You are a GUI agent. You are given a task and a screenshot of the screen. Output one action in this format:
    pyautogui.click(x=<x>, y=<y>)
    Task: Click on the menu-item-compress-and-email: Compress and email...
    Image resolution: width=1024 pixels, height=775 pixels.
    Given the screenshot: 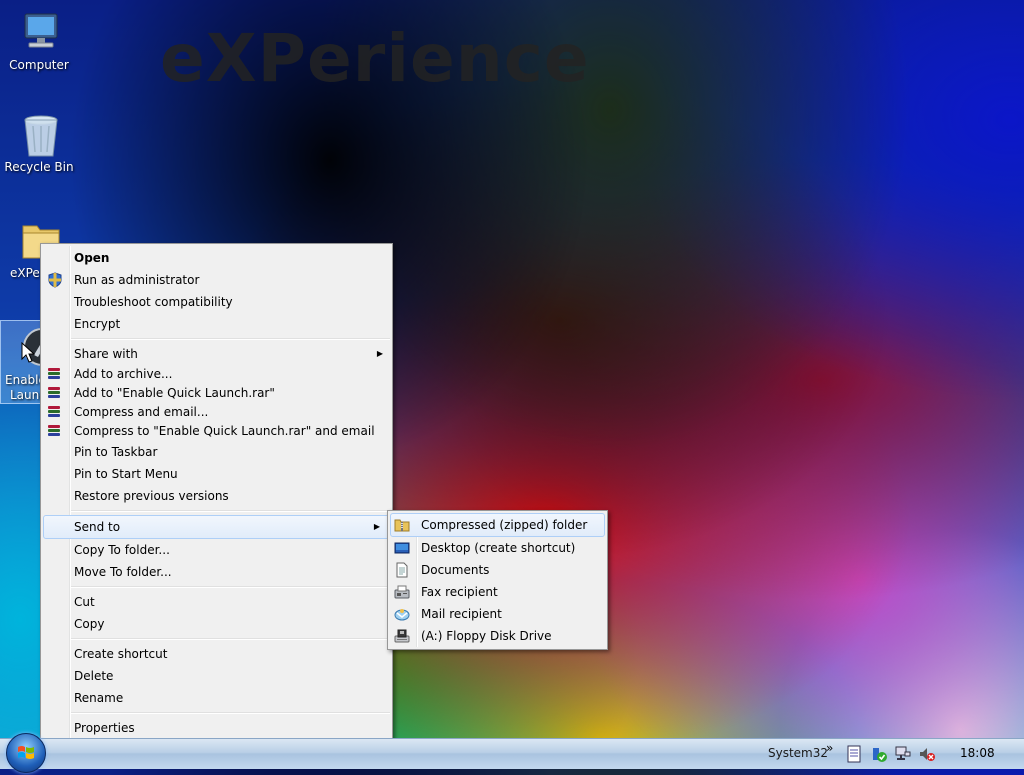 What is the action you would take?
    pyautogui.click(x=216, y=412)
    